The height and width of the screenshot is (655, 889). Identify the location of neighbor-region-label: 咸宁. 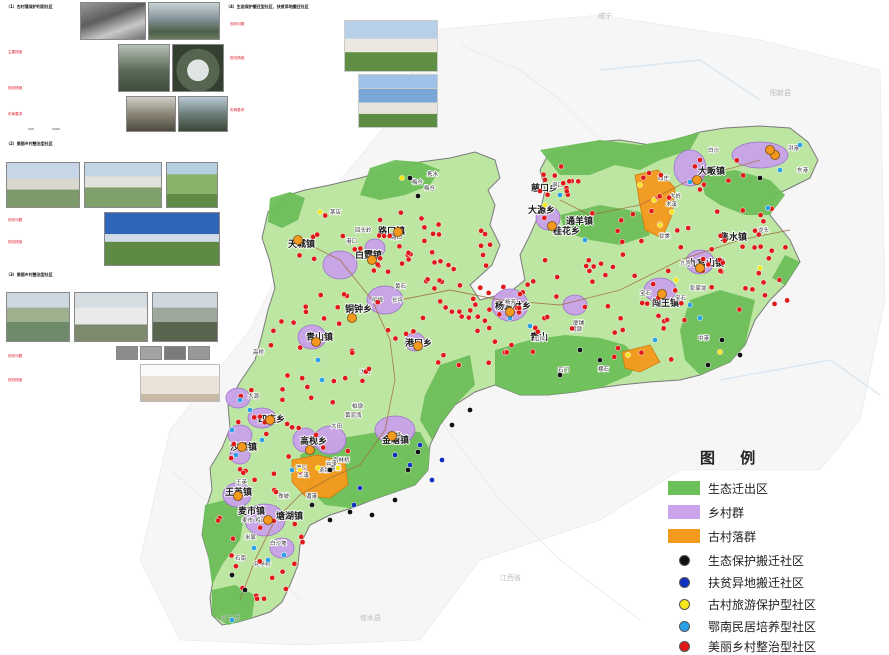
(605, 15).